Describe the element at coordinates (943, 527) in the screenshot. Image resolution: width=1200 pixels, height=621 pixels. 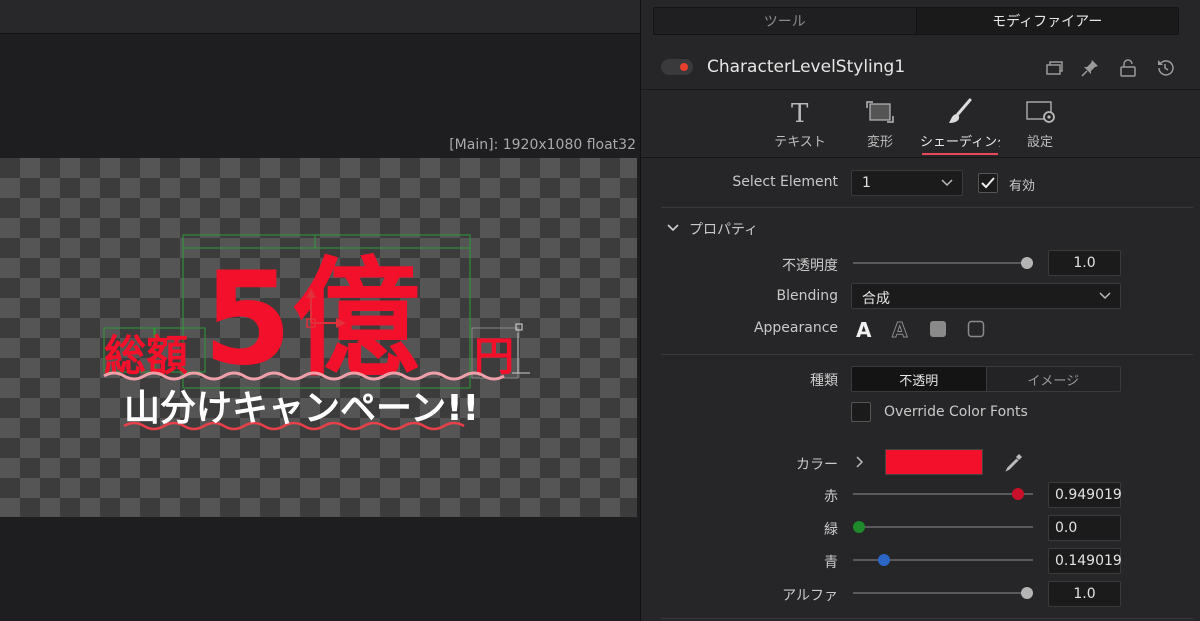
I see `green-slider` at that location.